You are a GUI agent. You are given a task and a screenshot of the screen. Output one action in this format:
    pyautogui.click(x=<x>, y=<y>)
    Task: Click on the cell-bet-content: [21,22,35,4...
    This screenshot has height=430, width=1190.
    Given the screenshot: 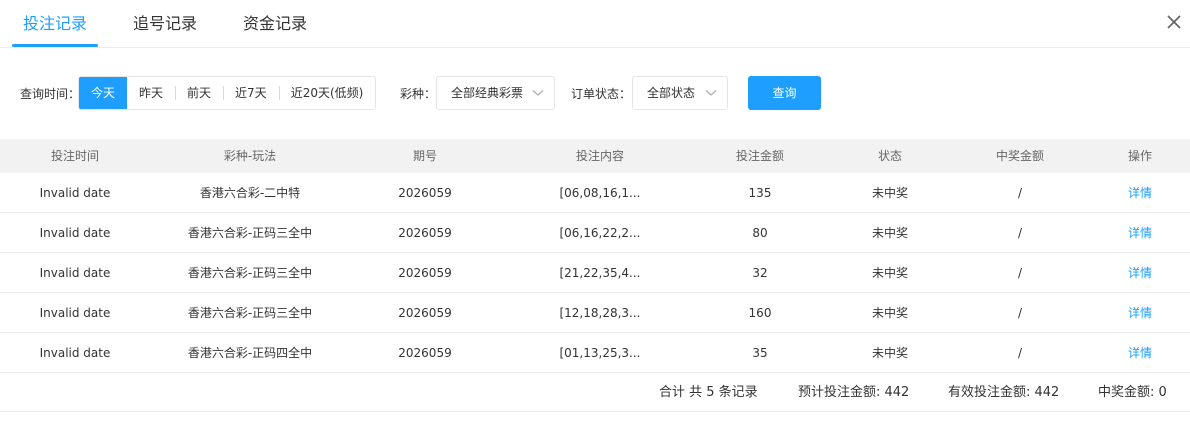 What is the action you would take?
    pyautogui.click(x=600, y=273)
    